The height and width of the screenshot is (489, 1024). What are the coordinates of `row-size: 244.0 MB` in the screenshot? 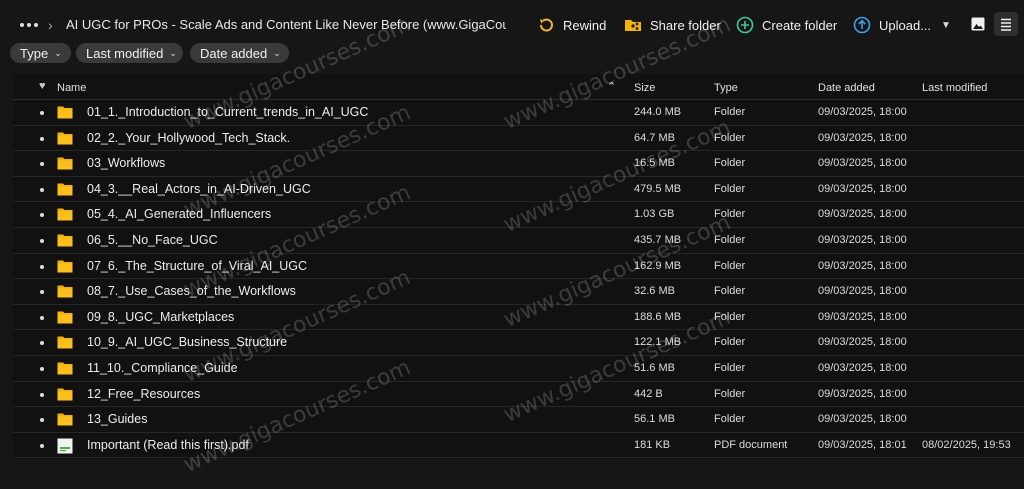 It's located at (658, 112).